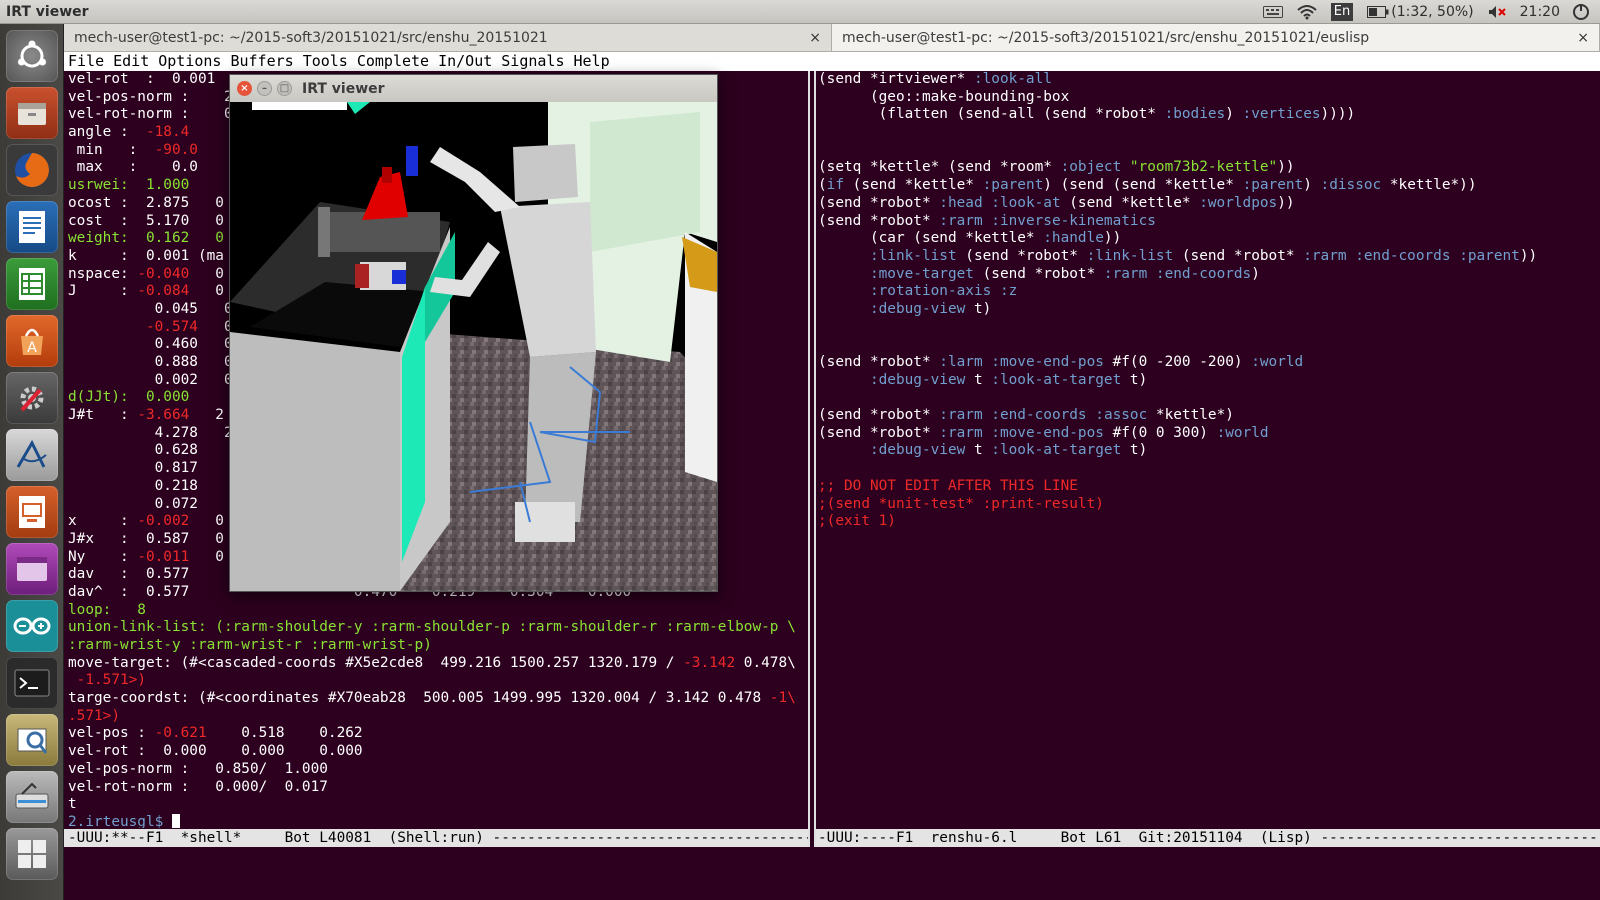 This screenshot has height=900, width=1600. Describe the element at coordinates (1497, 12) in the screenshot. I see `volume-muted-icon` at that location.